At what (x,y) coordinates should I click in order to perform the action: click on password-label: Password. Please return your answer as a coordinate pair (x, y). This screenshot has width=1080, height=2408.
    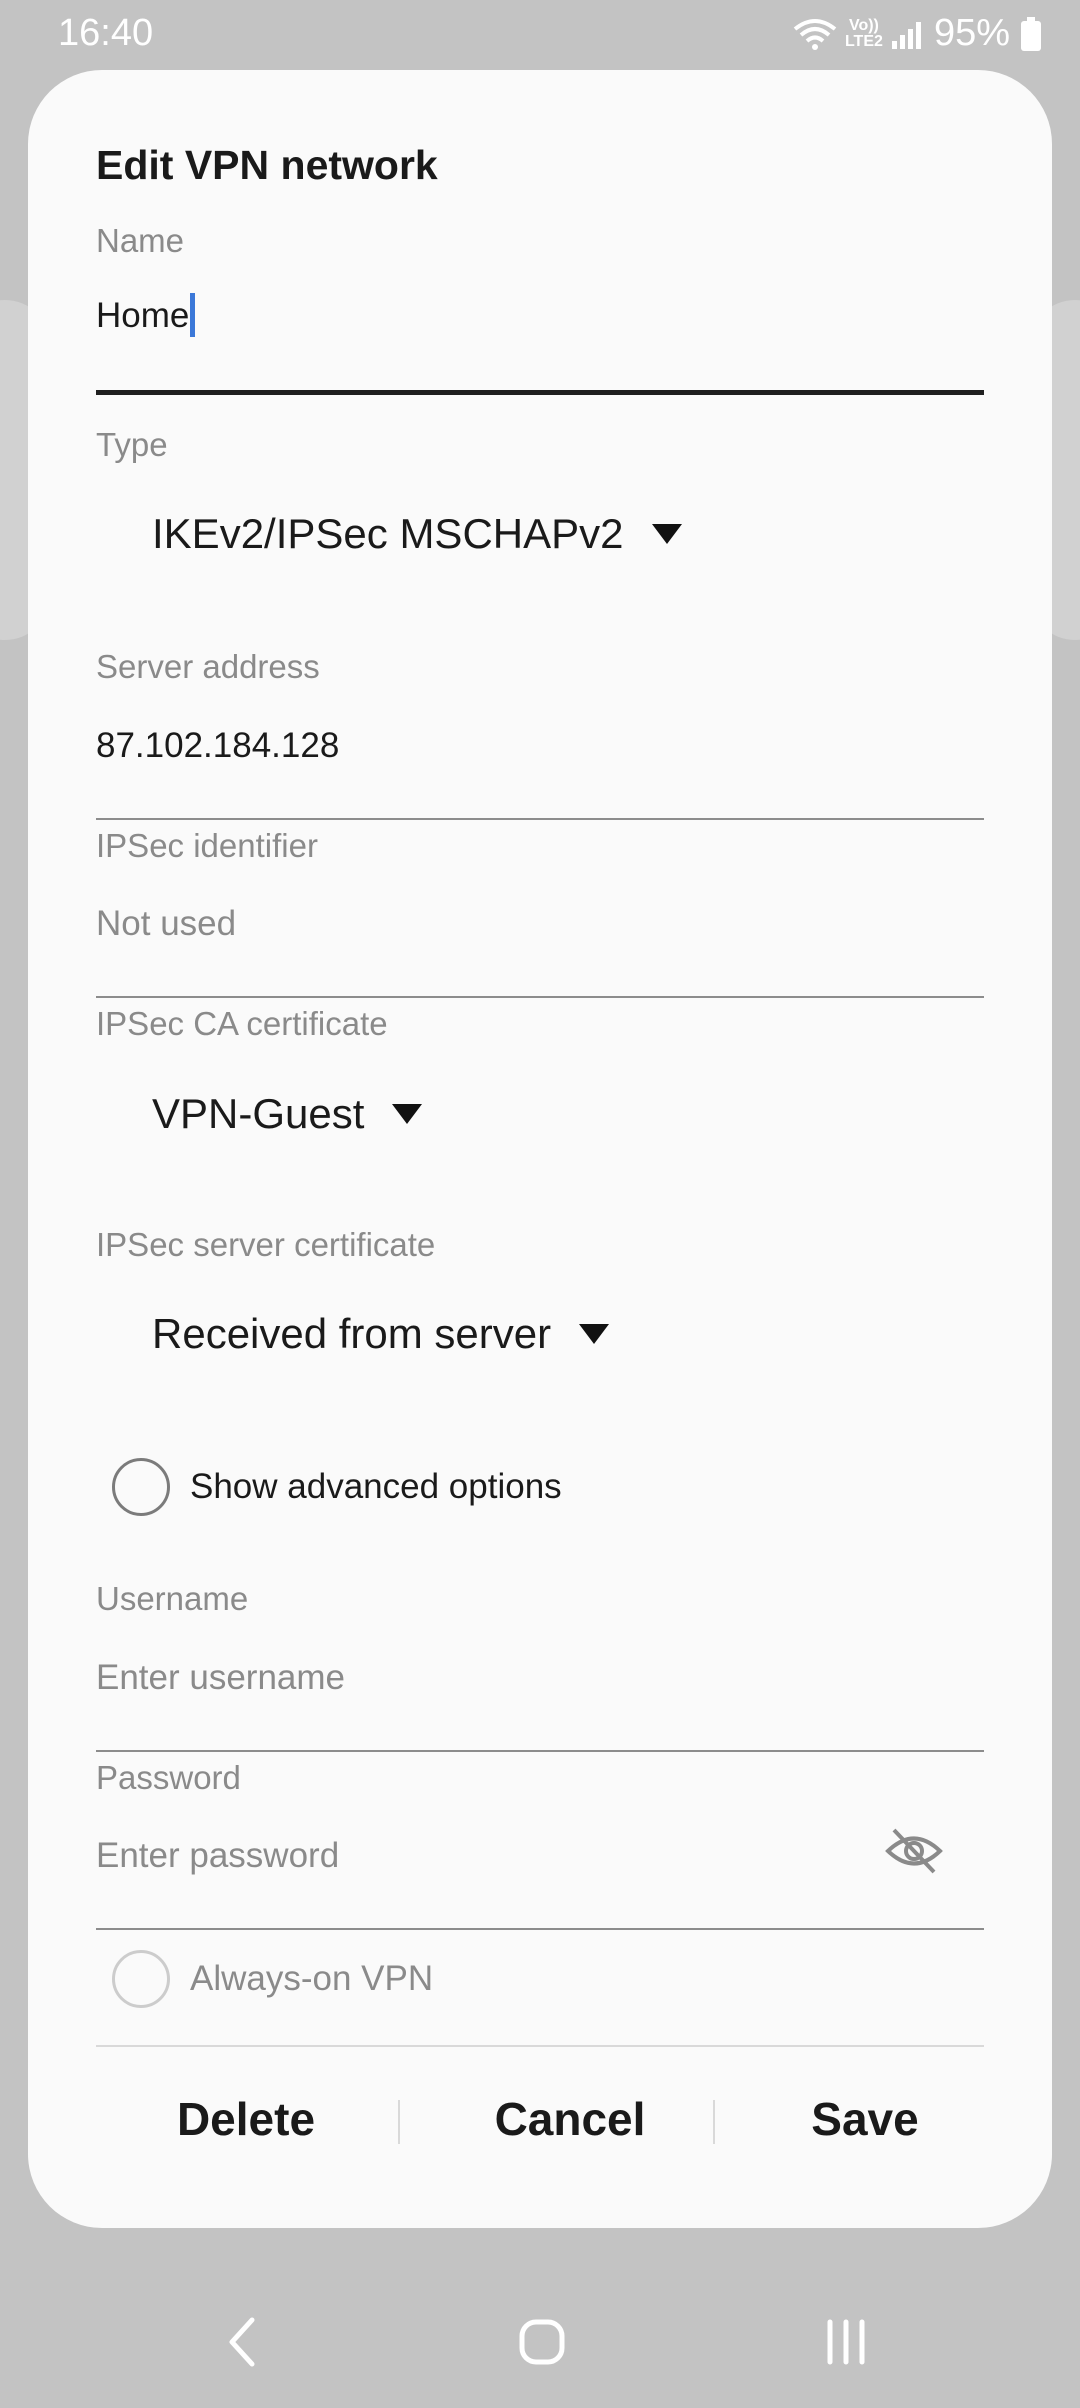
    Looking at the image, I should click on (168, 1777).